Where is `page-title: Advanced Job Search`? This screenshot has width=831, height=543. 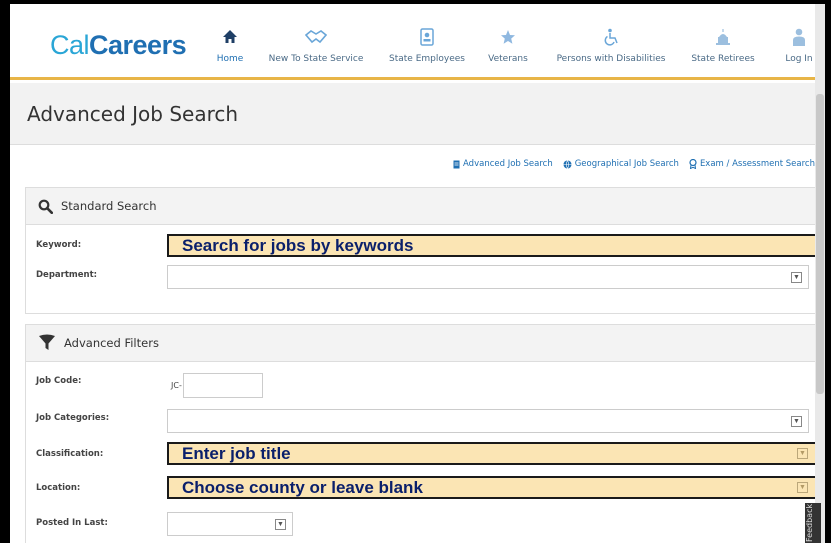
page-title: Advanced Job Search is located at coordinates (133, 114).